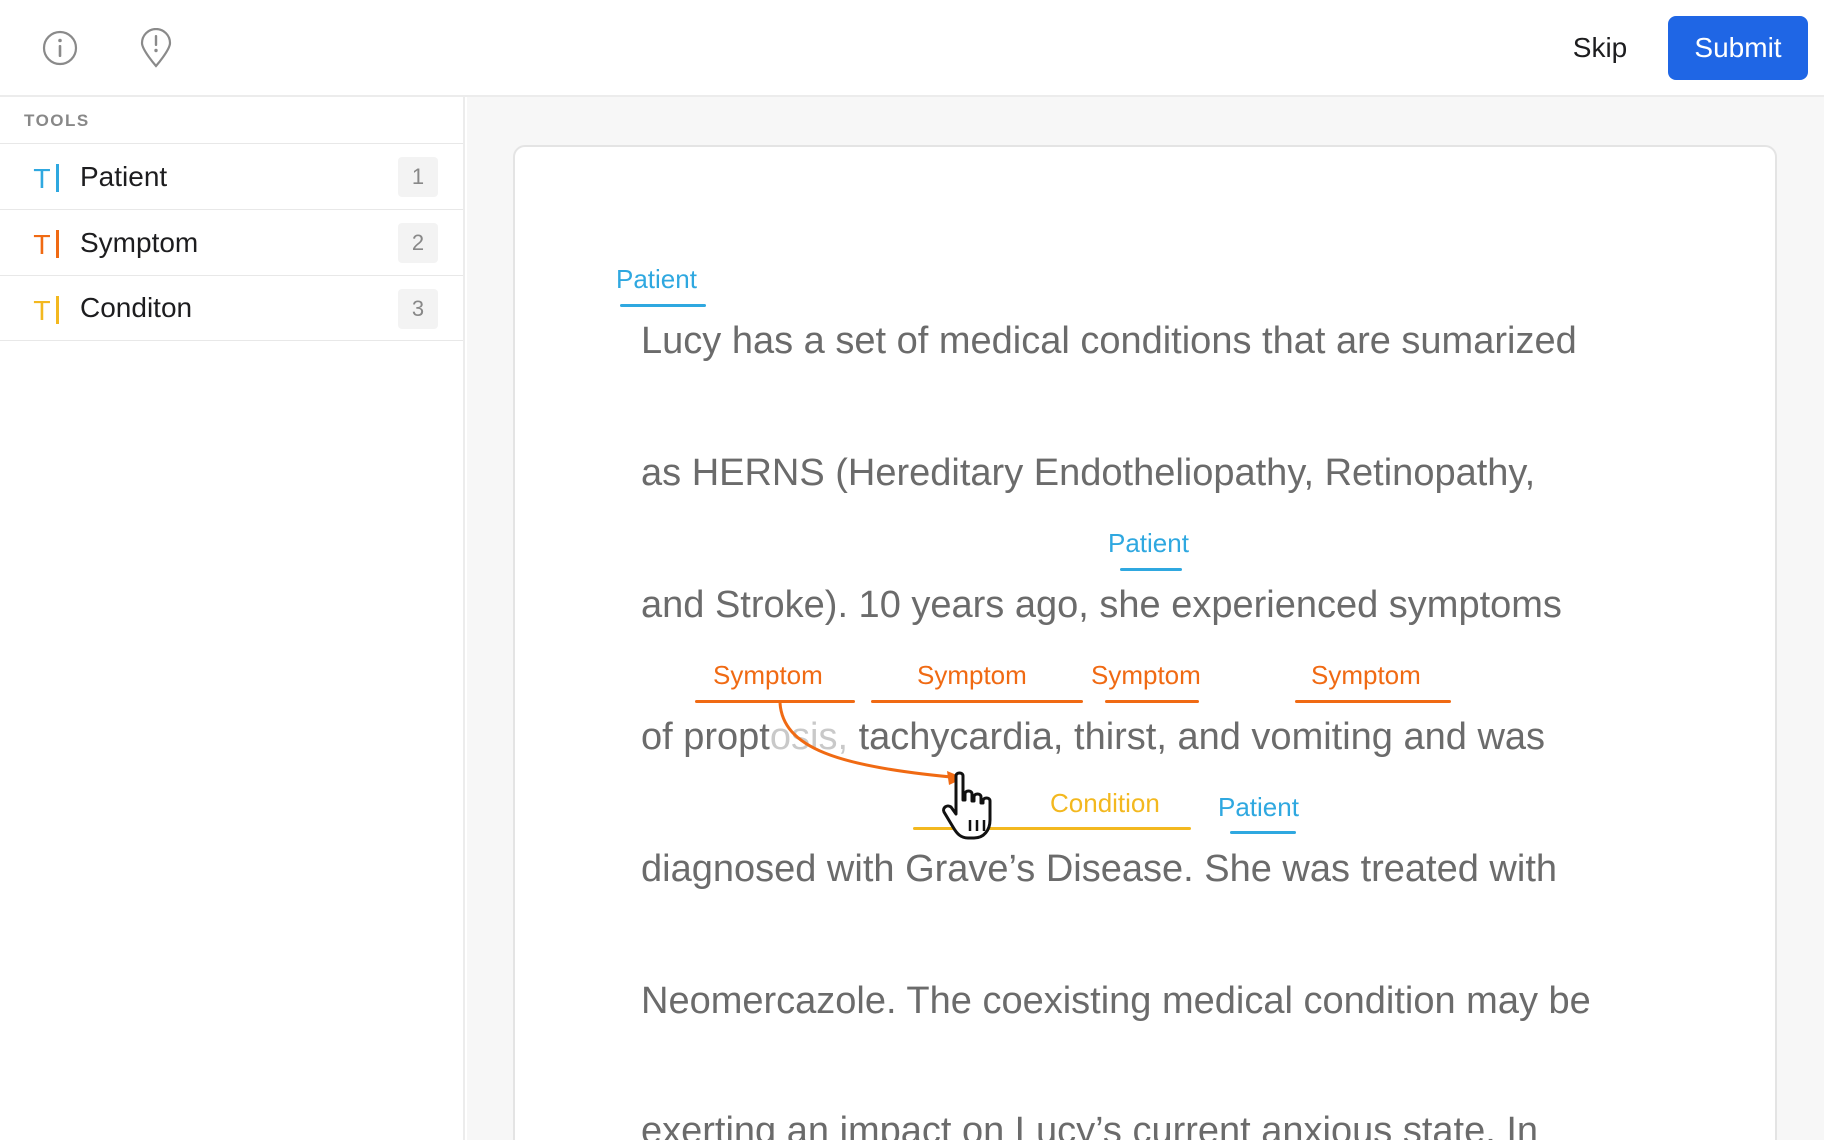 The image size is (1824, 1140). What do you see at coordinates (124, 176) in the screenshot?
I see `tool-label: Patient` at bounding box center [124, 176].